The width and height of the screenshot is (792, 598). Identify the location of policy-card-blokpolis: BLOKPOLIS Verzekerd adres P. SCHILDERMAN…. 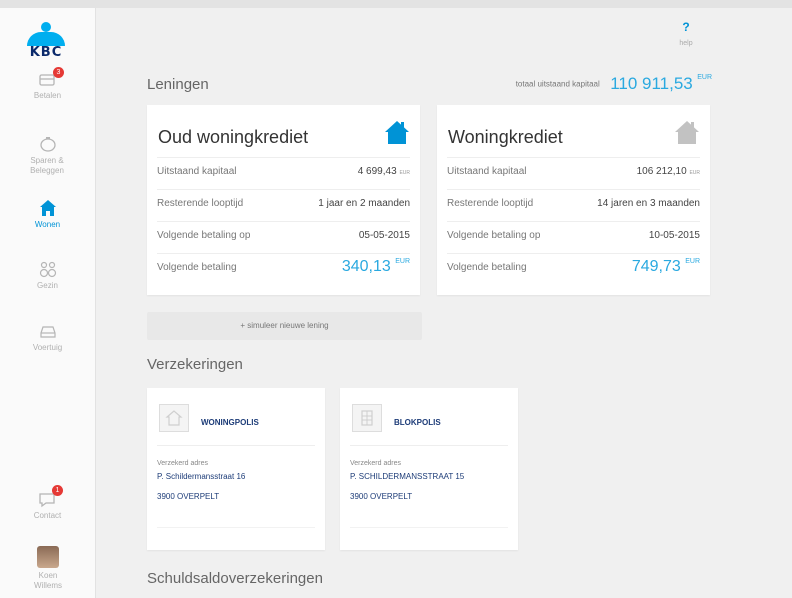
(429, 469).